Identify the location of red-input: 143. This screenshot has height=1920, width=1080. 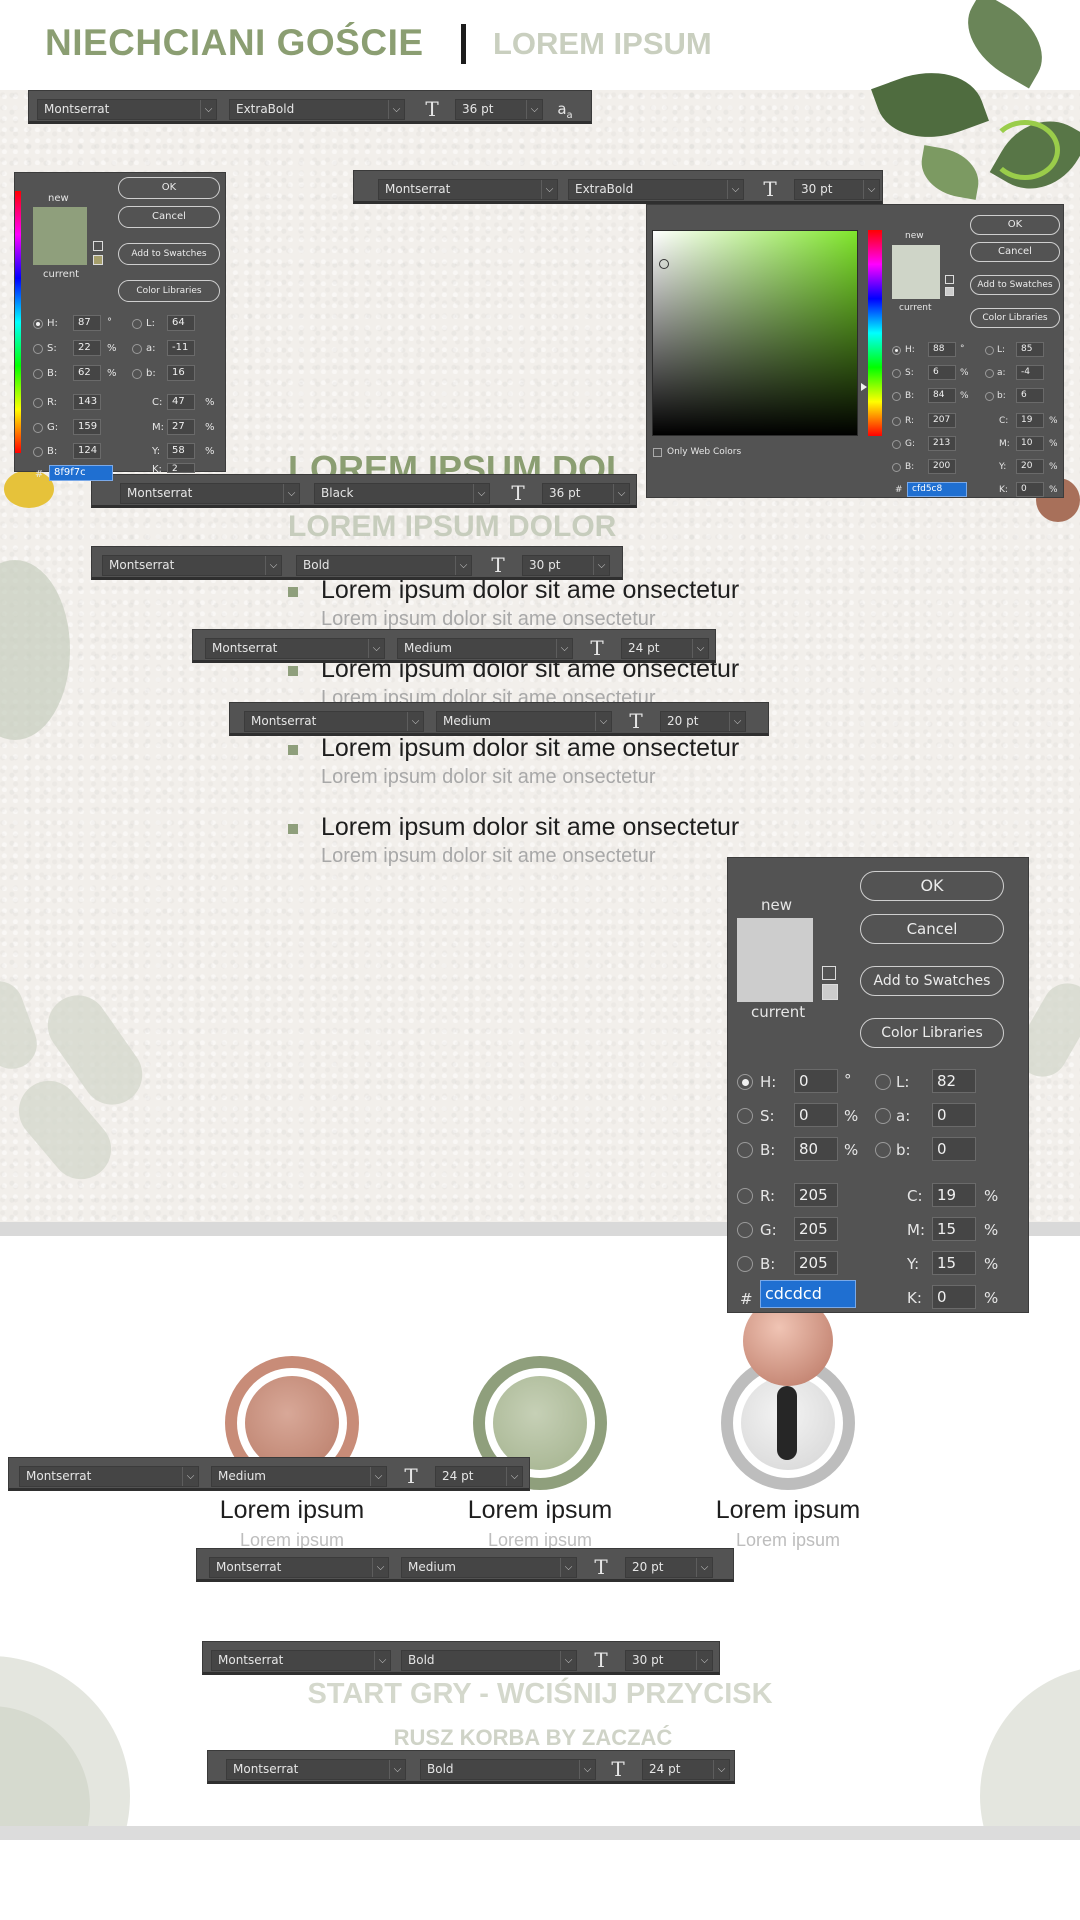
(87, 402).